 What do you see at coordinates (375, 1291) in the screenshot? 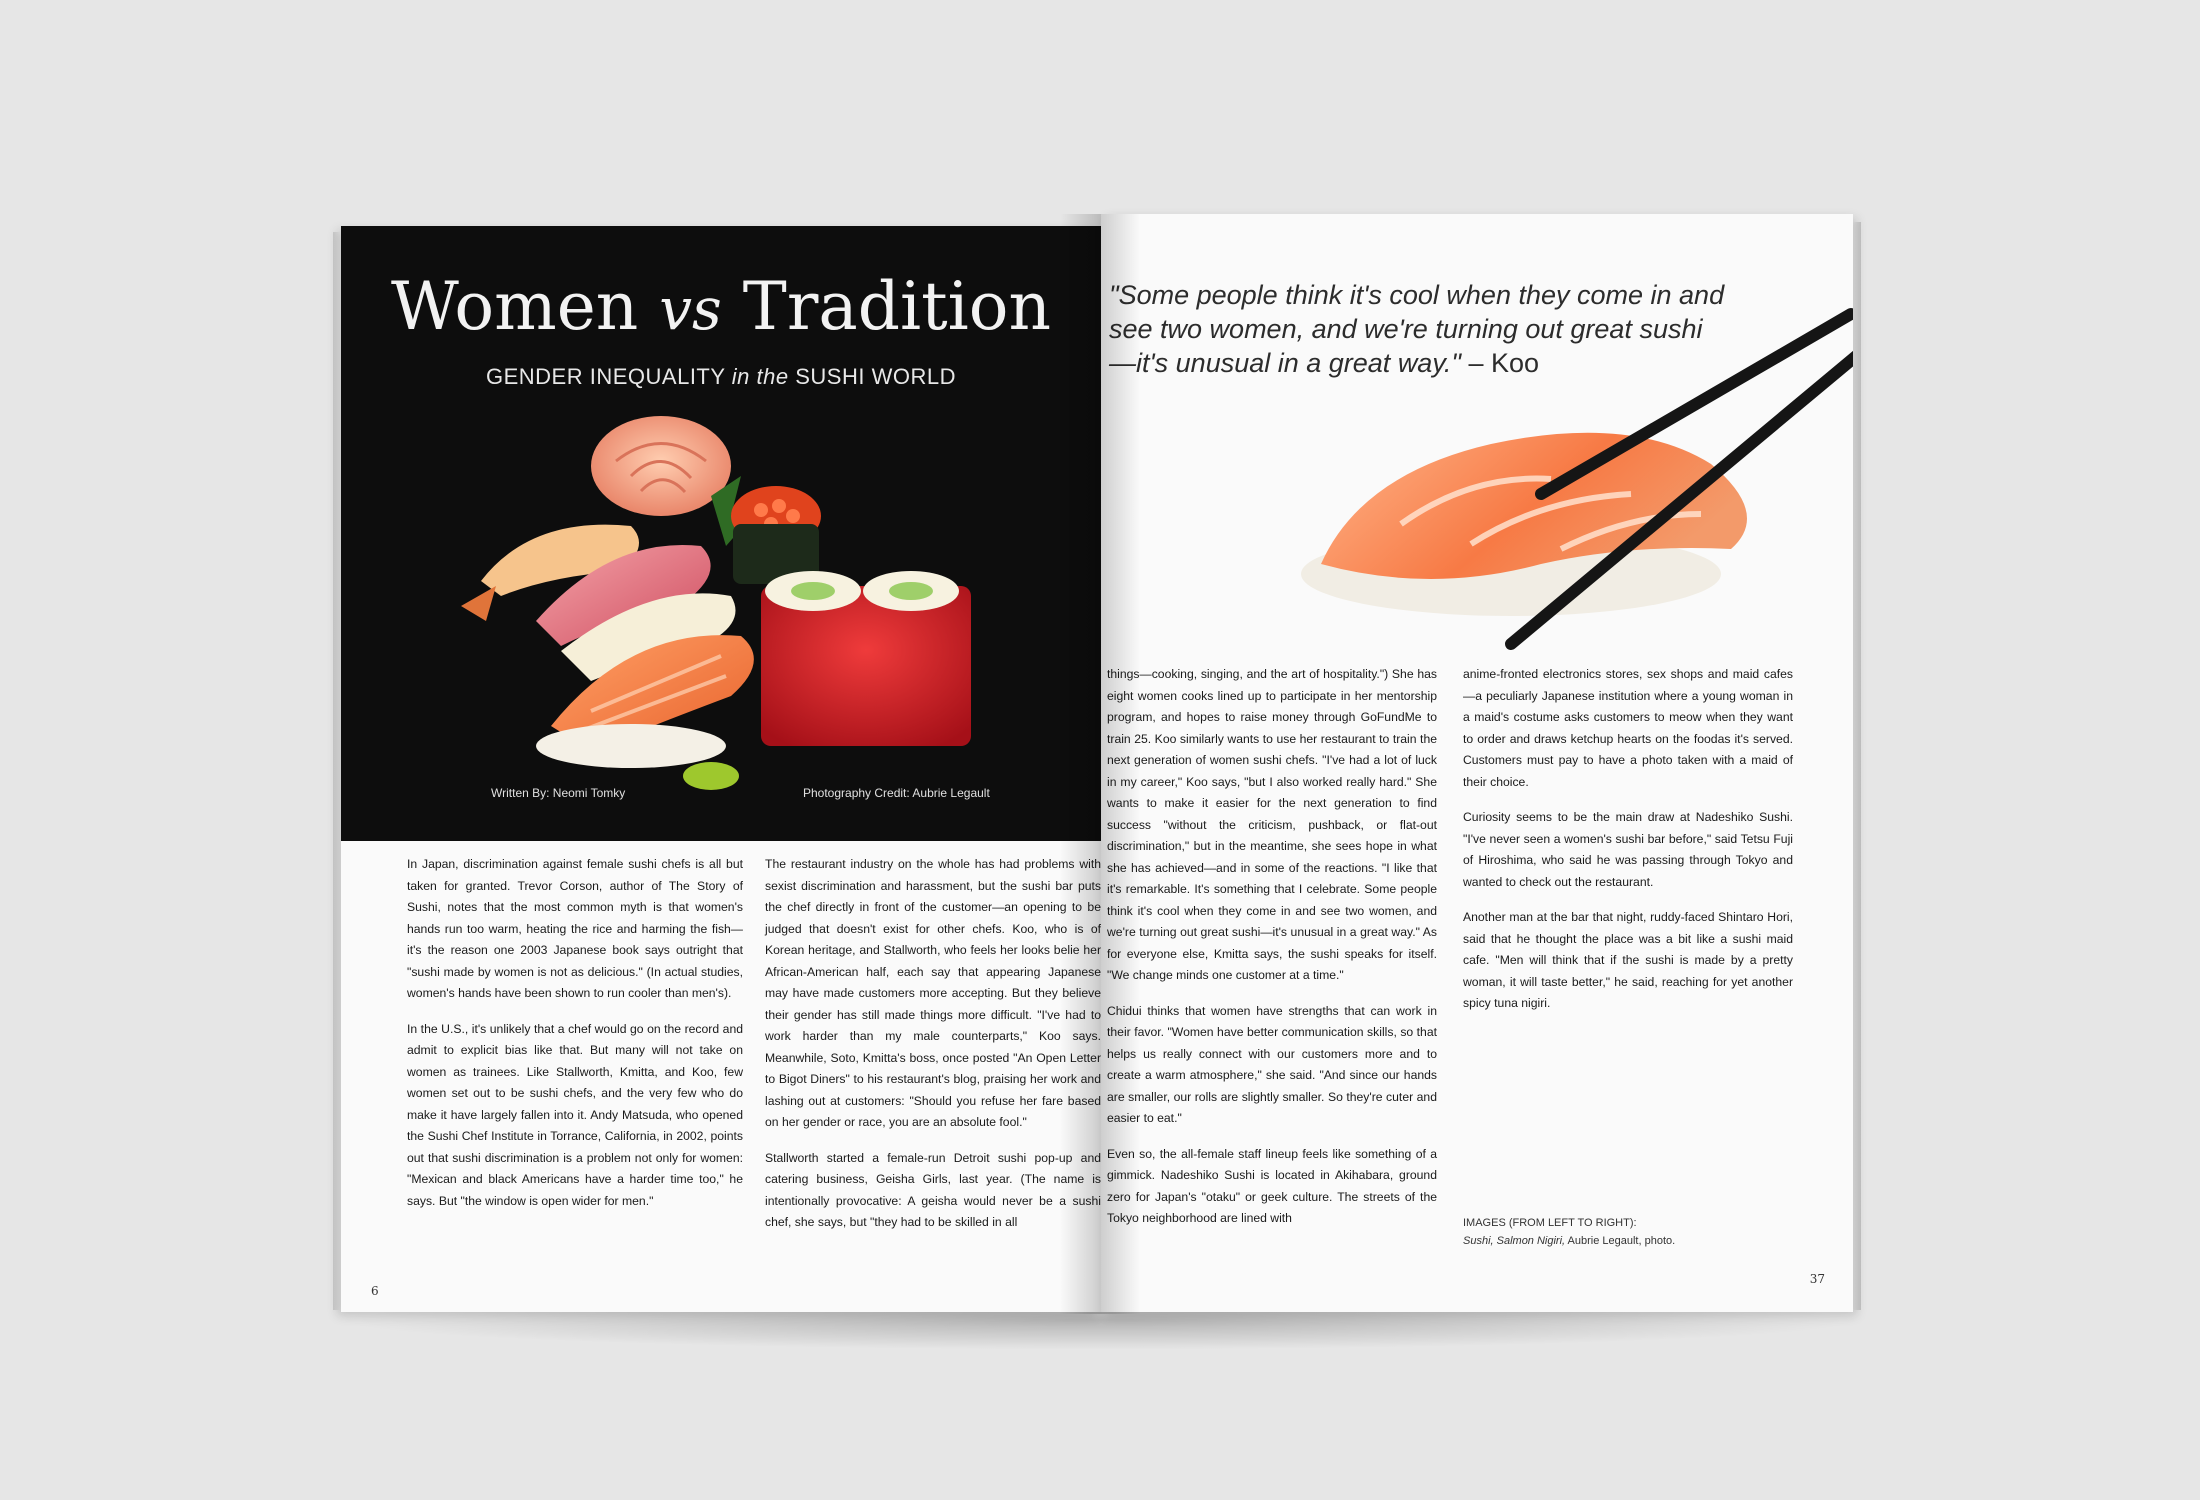
I see `page-number-left: 6` at bounding box center [375, 1291].